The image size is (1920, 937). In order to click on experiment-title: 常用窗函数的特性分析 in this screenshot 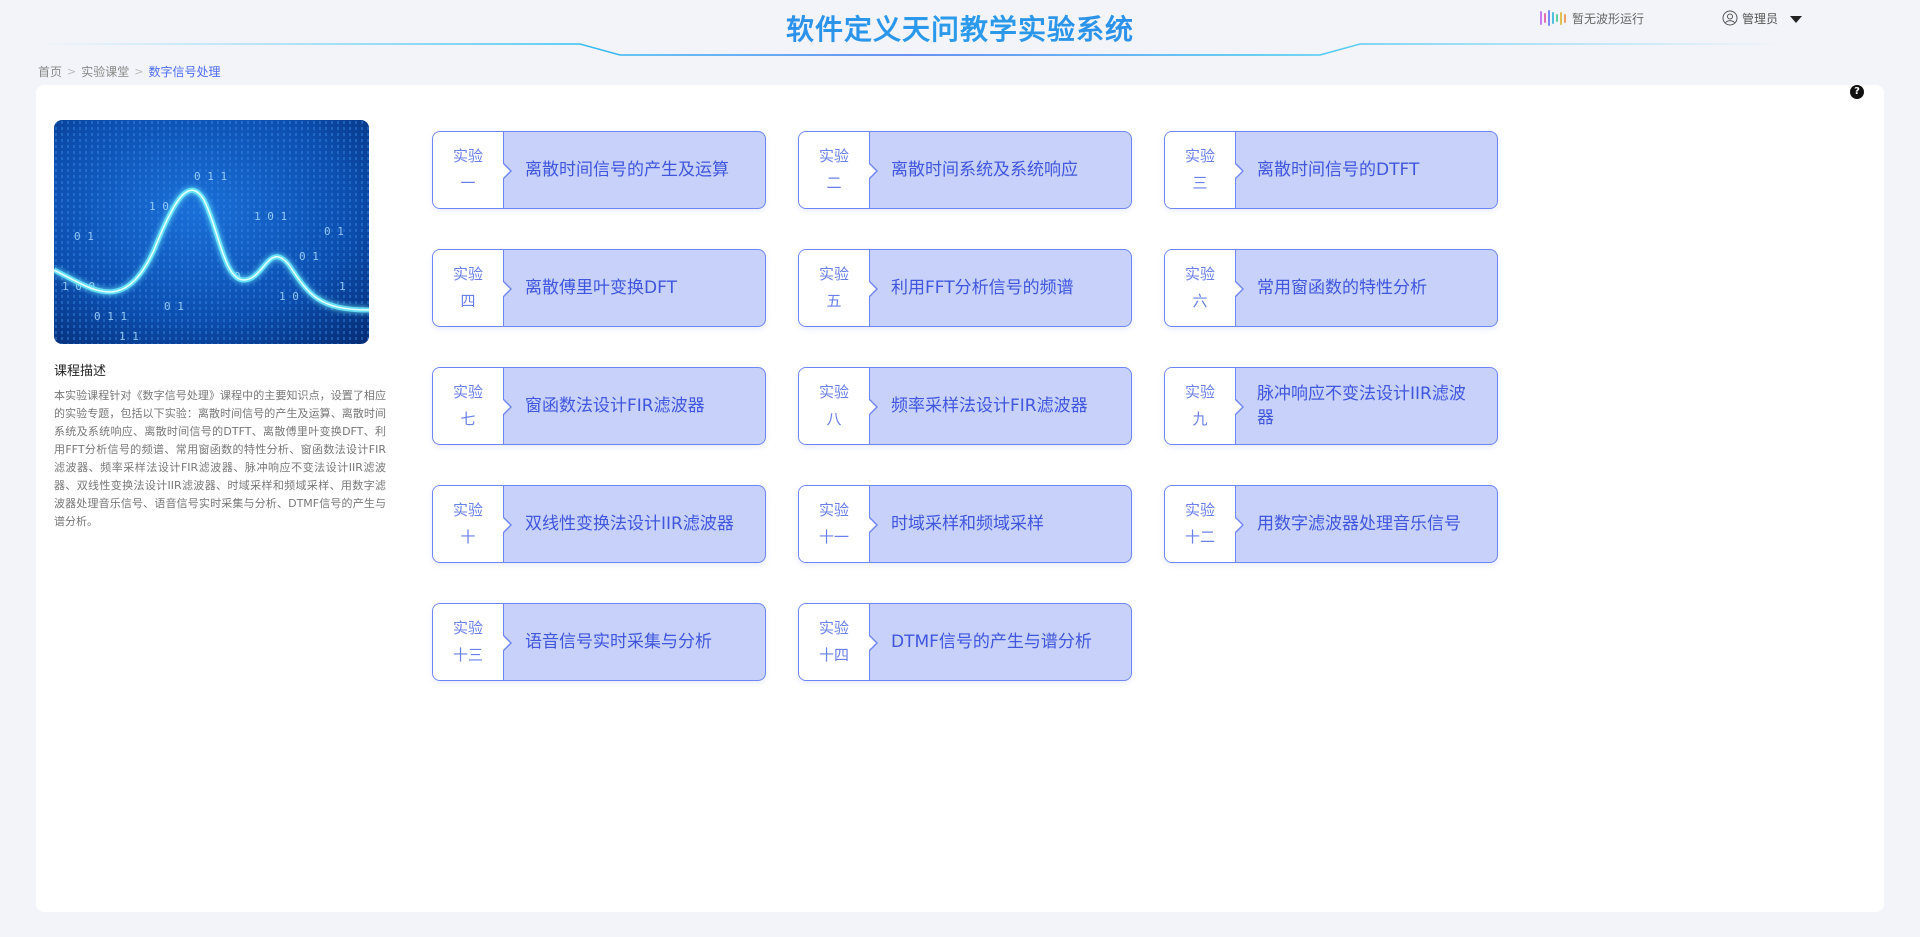, I will do `click(1342, 288)`.